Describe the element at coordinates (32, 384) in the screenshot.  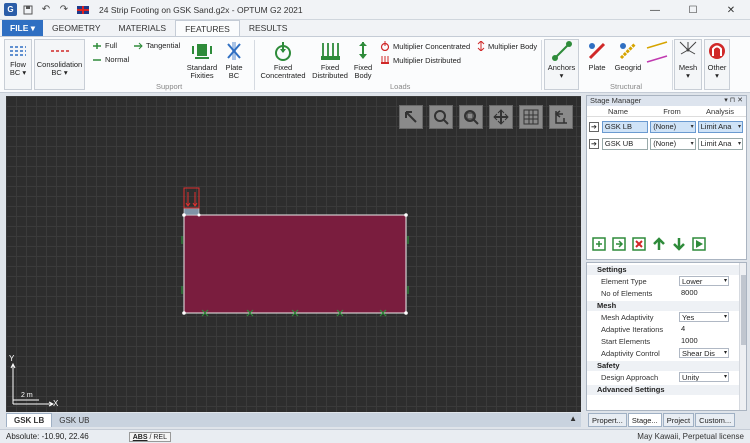
I see `axis-triad` at that location.